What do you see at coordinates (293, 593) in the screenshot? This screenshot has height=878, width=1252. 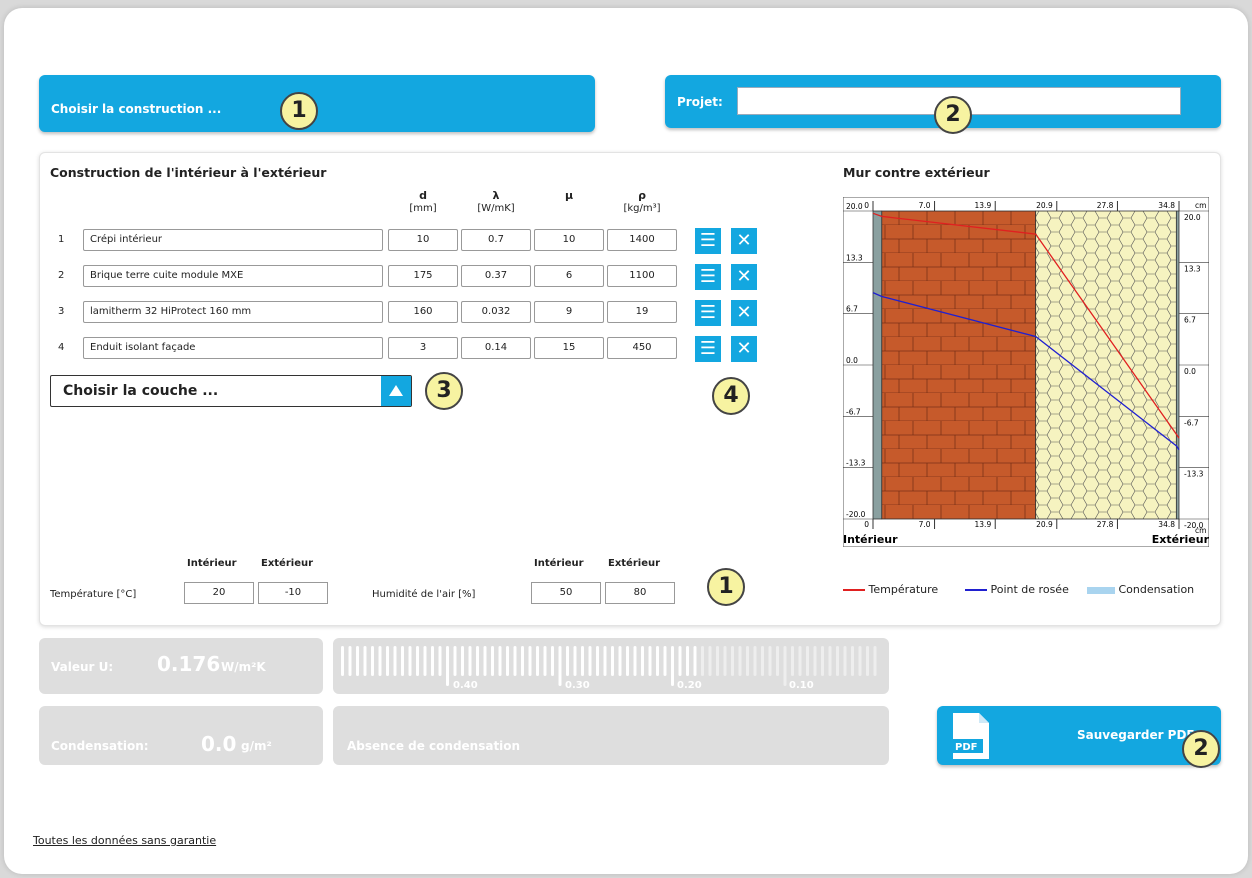 I see `temp-exterior-input: -10` at bounding box center [293, 593].